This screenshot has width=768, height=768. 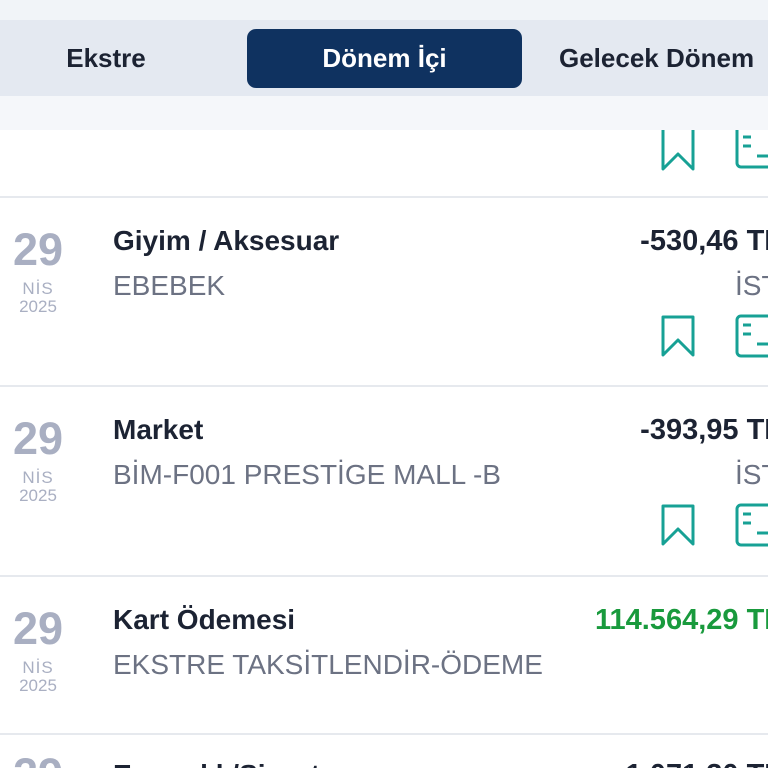 I want to click on list-top-spacer, so click(x=384, y=113).